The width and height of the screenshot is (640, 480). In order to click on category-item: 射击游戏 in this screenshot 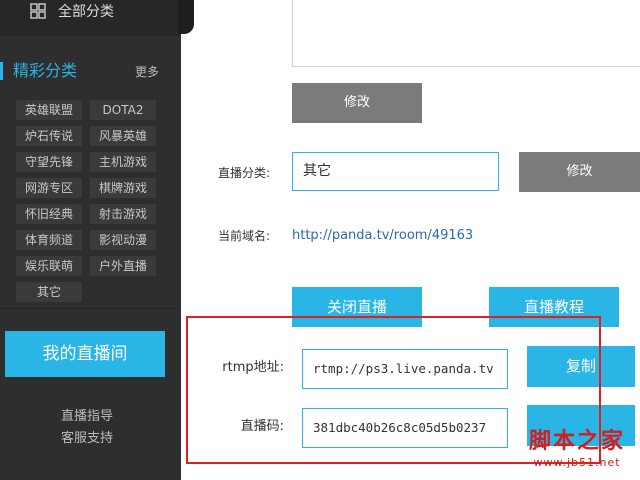, I will do `click(123, 214)`.